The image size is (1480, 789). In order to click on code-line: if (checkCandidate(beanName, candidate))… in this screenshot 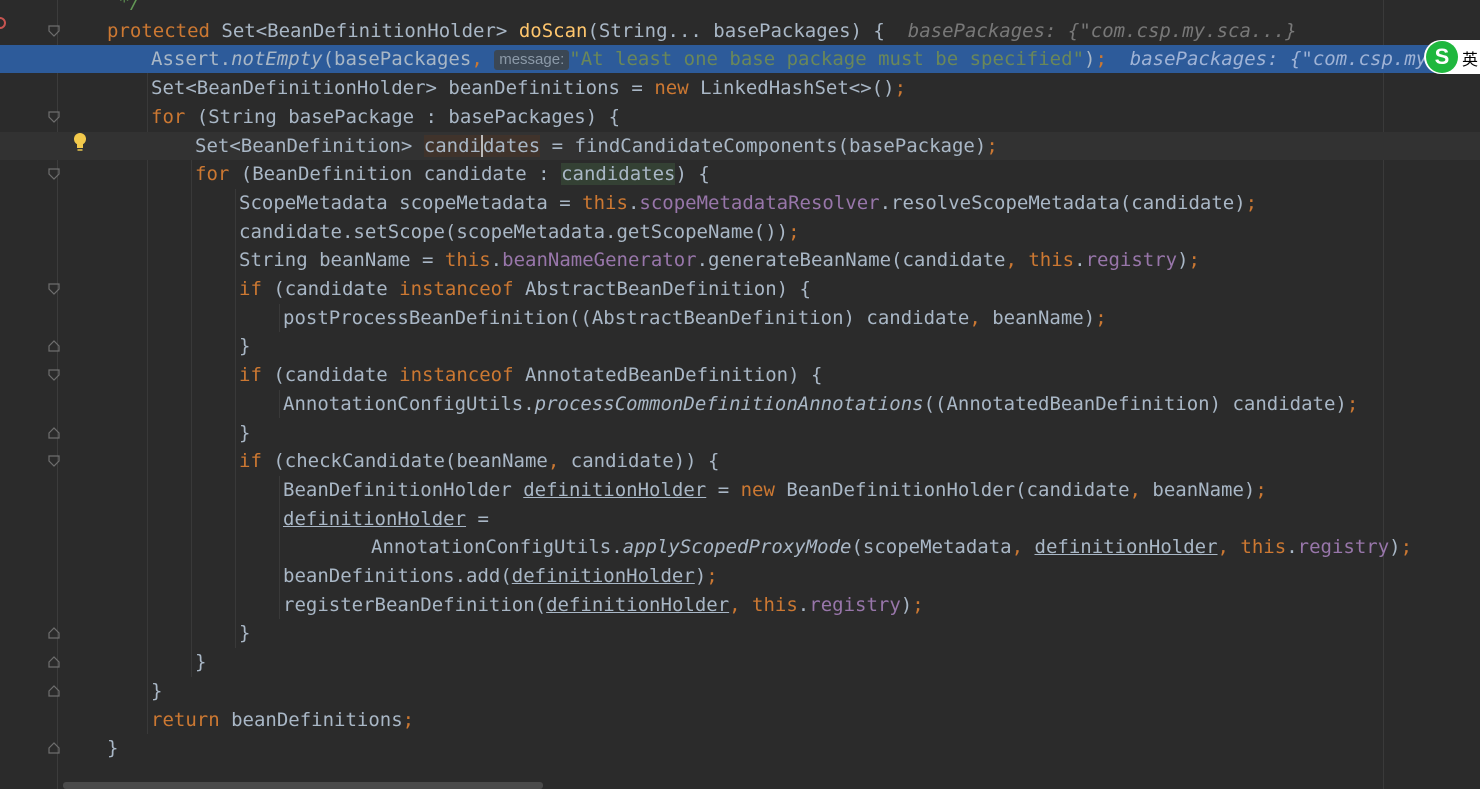, I will do `click(740, 461)`.